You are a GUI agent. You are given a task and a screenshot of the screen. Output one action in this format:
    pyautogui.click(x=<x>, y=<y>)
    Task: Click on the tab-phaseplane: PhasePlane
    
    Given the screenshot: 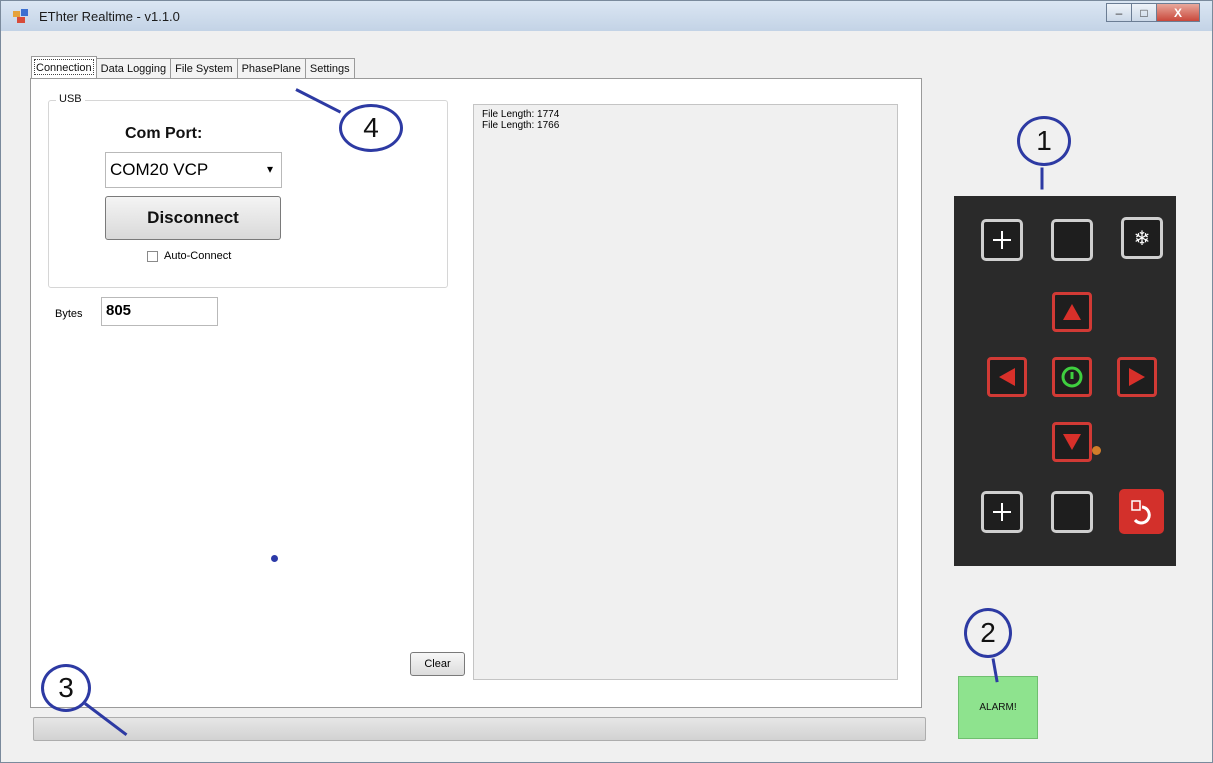 What is the action you would take?
    pyautogui.click(x=271, y=68)
    